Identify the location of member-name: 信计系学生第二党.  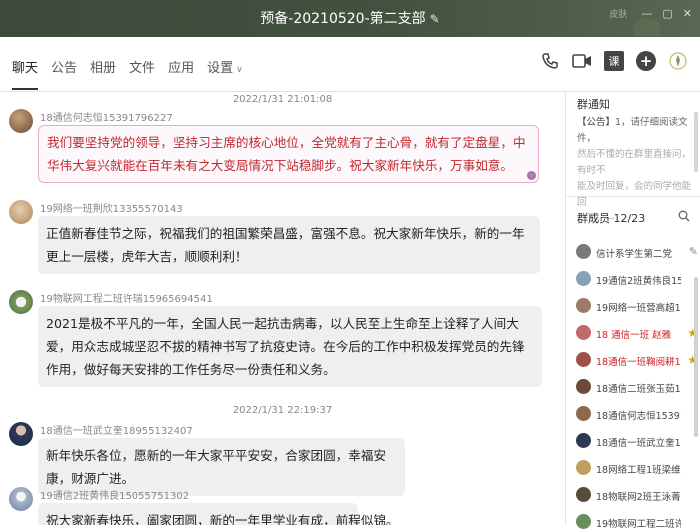
(634, 254).